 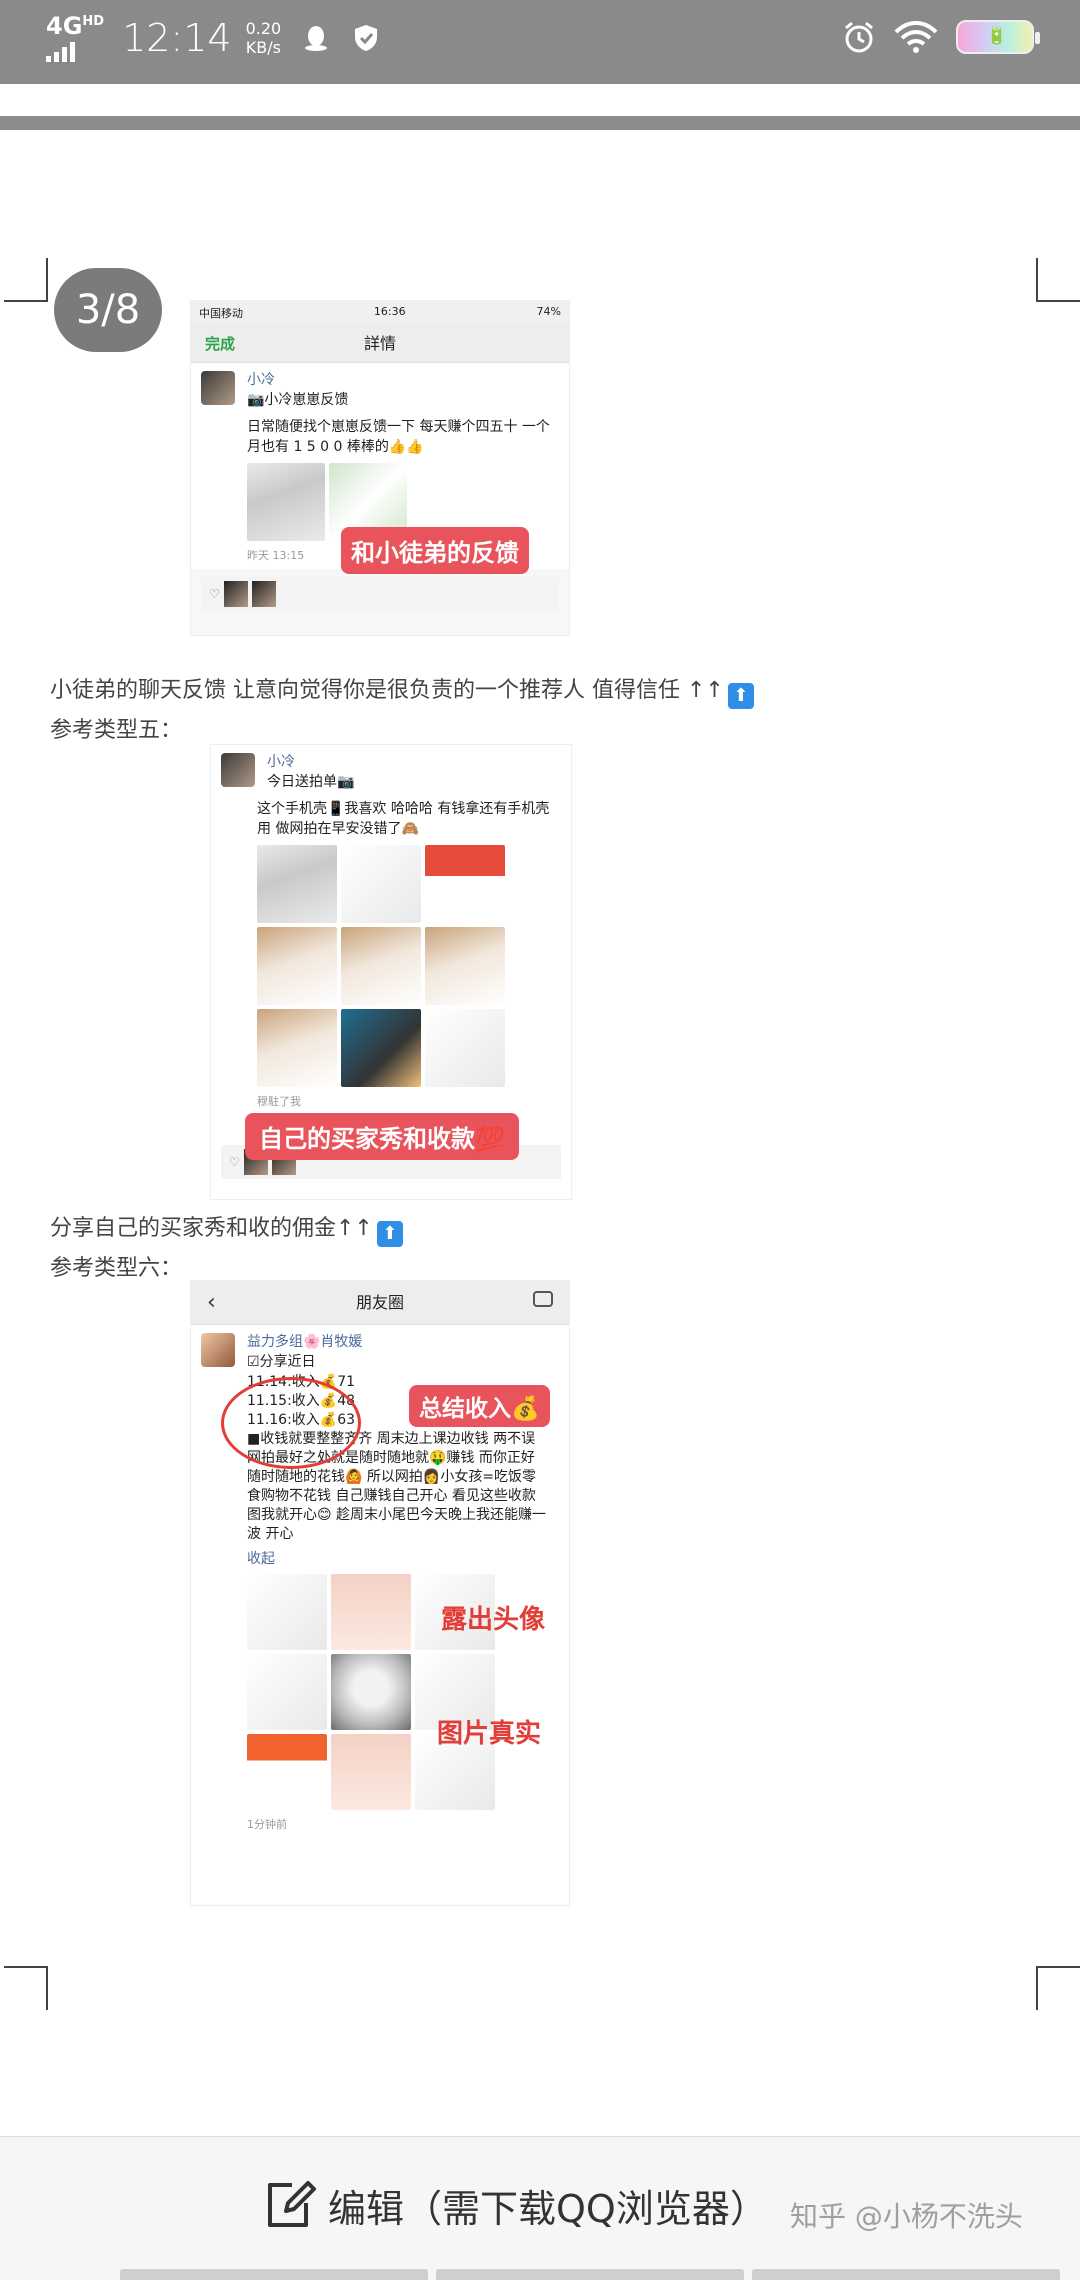 What do you see at coordinates (998, 37) in the screenshot?
I see `battery-icon: 🔋` at bounding box center [998, 37].